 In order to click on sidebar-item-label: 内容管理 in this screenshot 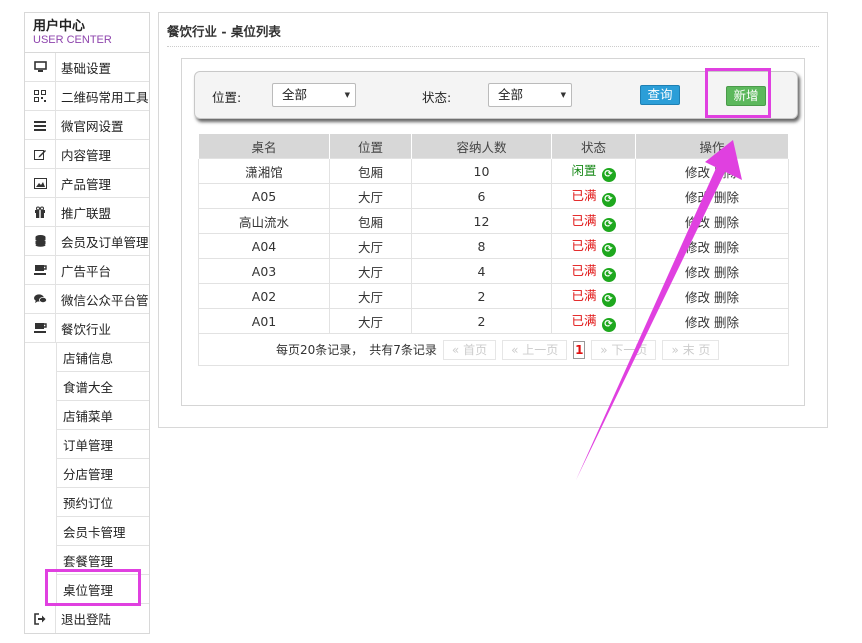, I will do `click(86, 155)`.